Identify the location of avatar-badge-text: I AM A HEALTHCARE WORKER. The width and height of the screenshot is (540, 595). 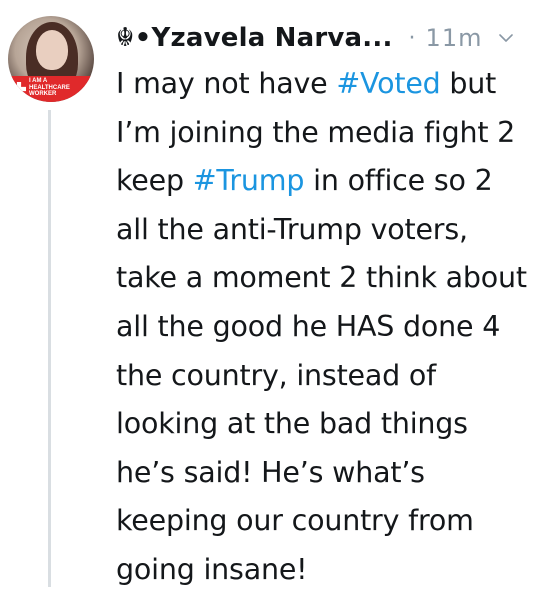
(49, 87).